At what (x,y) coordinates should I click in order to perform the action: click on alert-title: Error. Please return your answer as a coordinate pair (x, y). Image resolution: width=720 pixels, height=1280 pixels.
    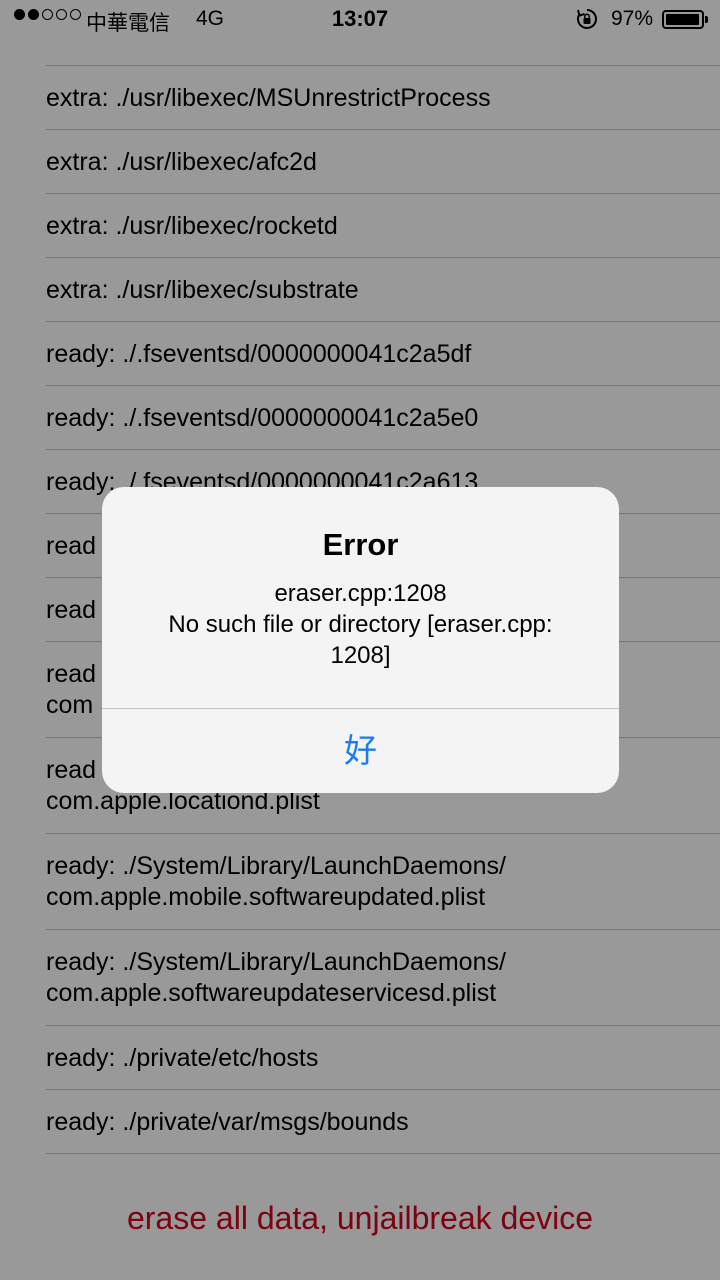
    Looking at the image, I should click on (360, 544).